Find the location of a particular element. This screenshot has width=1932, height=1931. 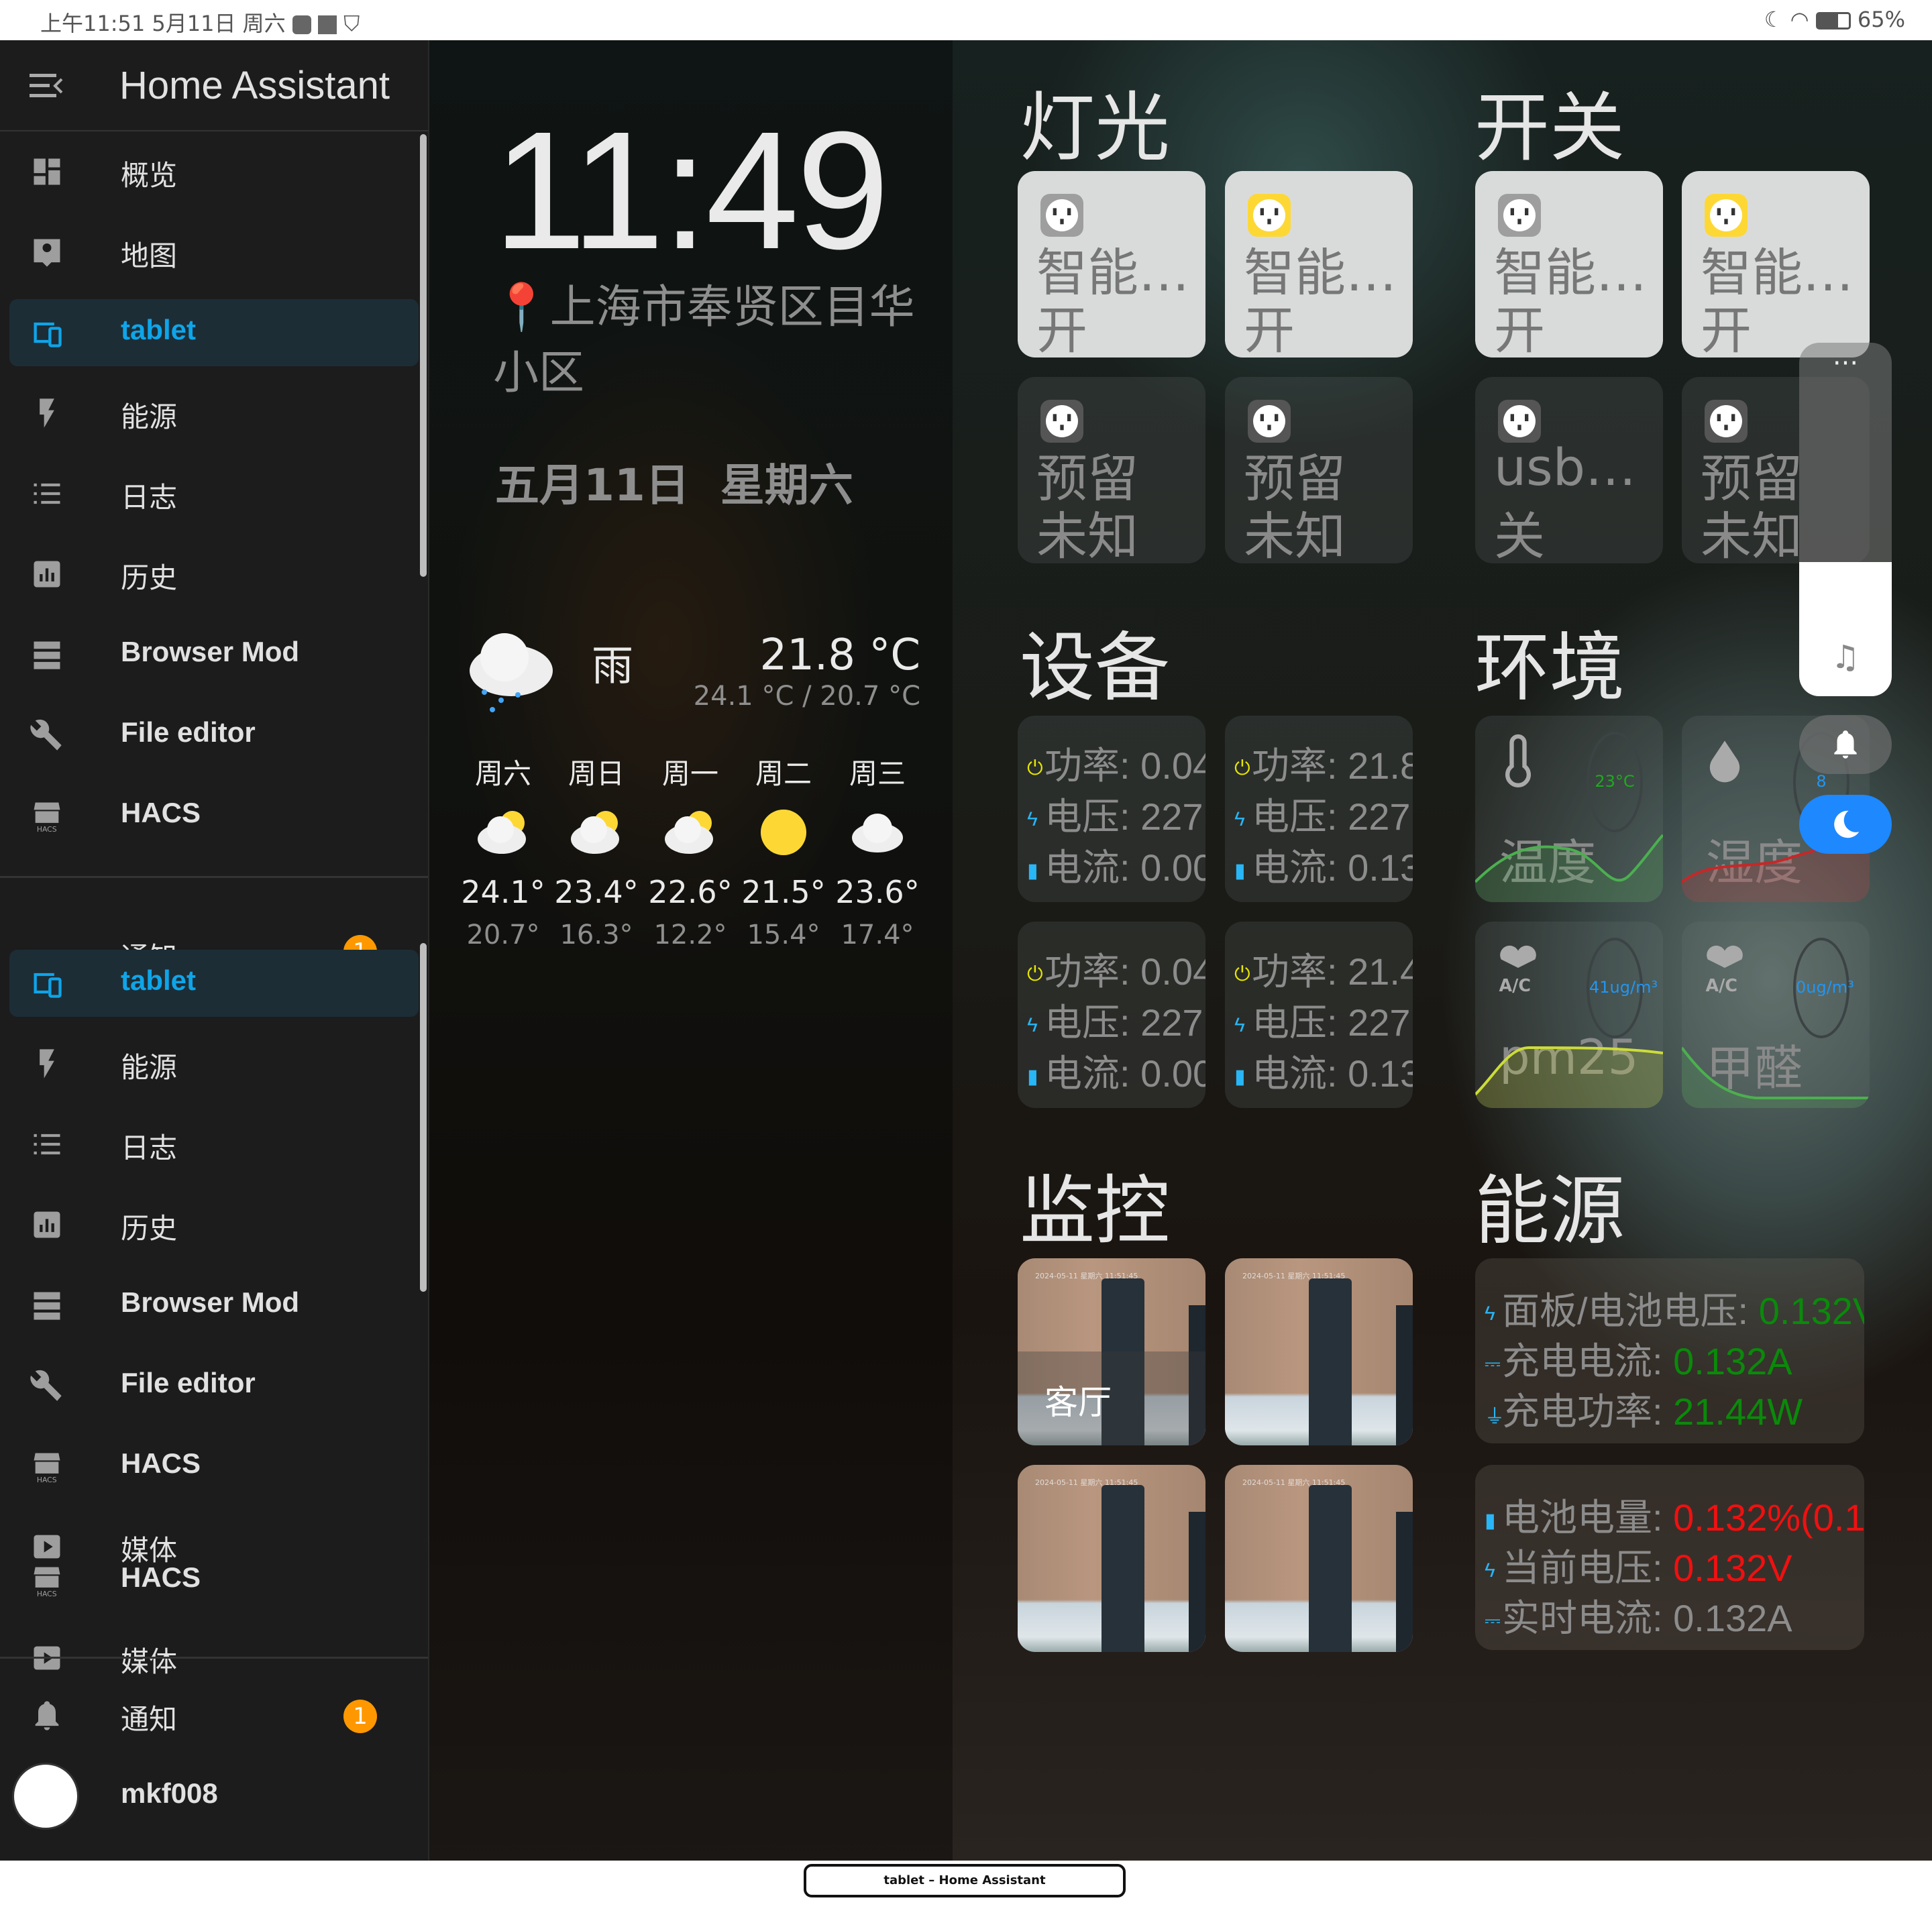

forecast-day: 周一 22.6° 12.2° is located at coordinates (690, 850).